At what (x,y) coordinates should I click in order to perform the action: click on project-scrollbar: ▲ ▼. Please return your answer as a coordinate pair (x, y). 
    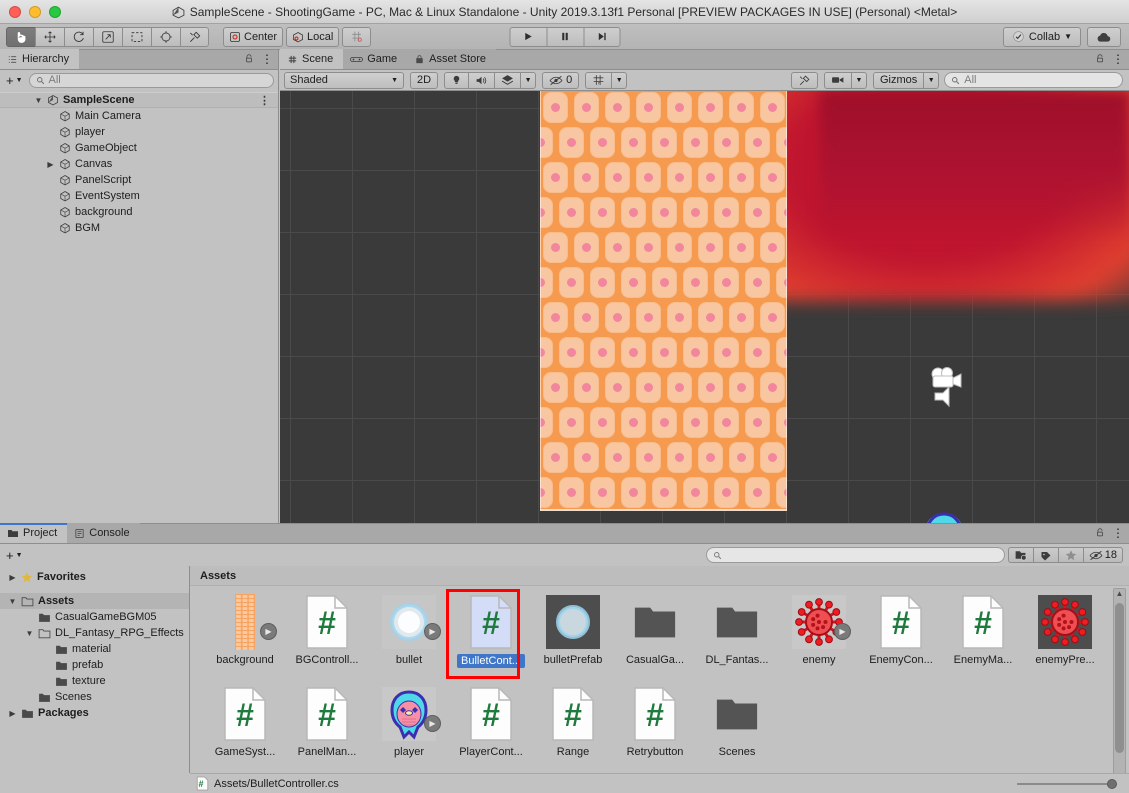
    Looking at the image, I should click on (1119, 687).